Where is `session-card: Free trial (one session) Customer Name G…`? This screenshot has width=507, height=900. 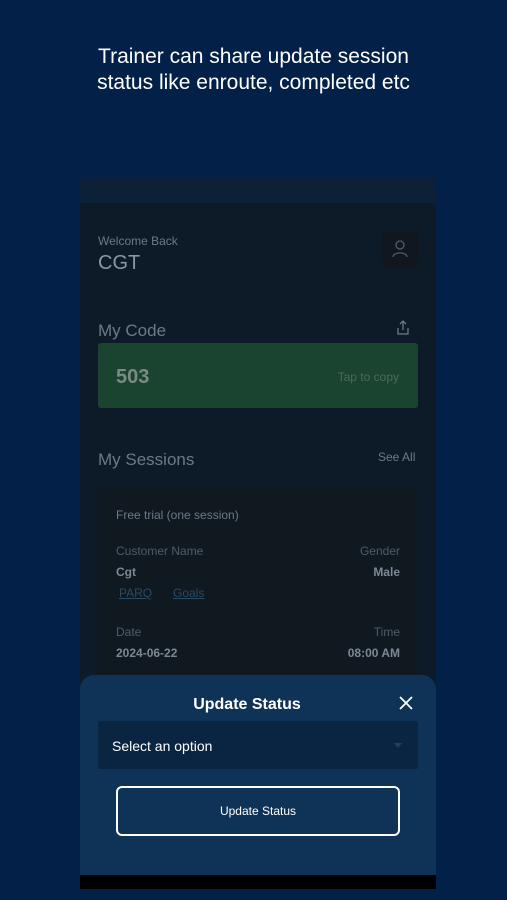
session-card: Free trial (one session) Customer Name G… is located at coordinates (258, 588).